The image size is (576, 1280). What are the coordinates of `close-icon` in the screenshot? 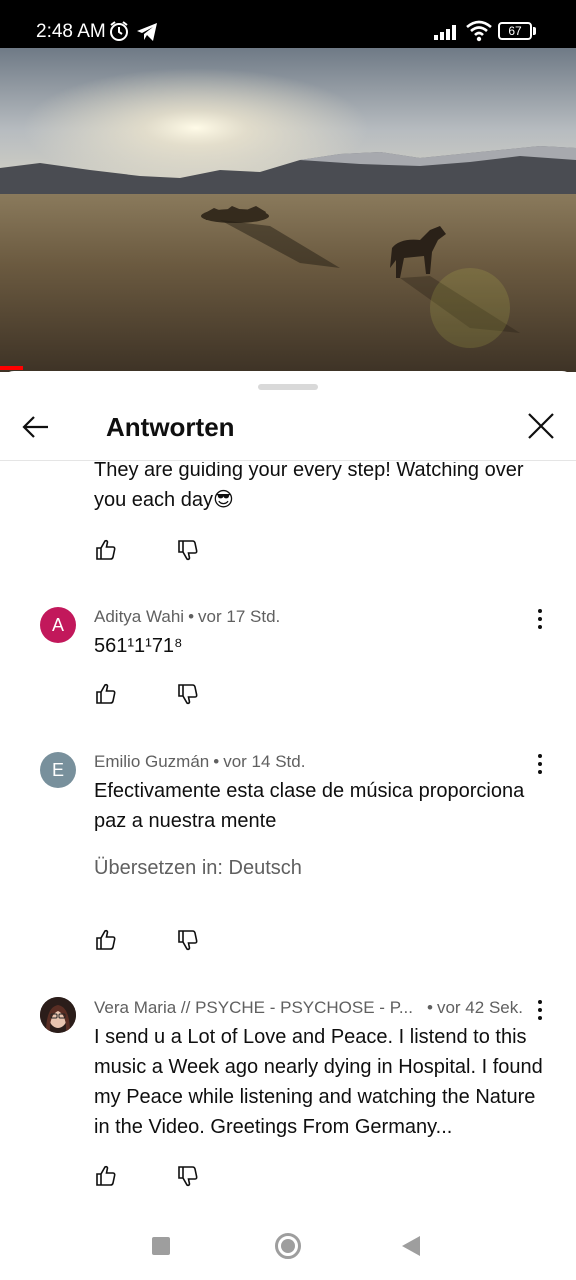 It's located at (541, 426).